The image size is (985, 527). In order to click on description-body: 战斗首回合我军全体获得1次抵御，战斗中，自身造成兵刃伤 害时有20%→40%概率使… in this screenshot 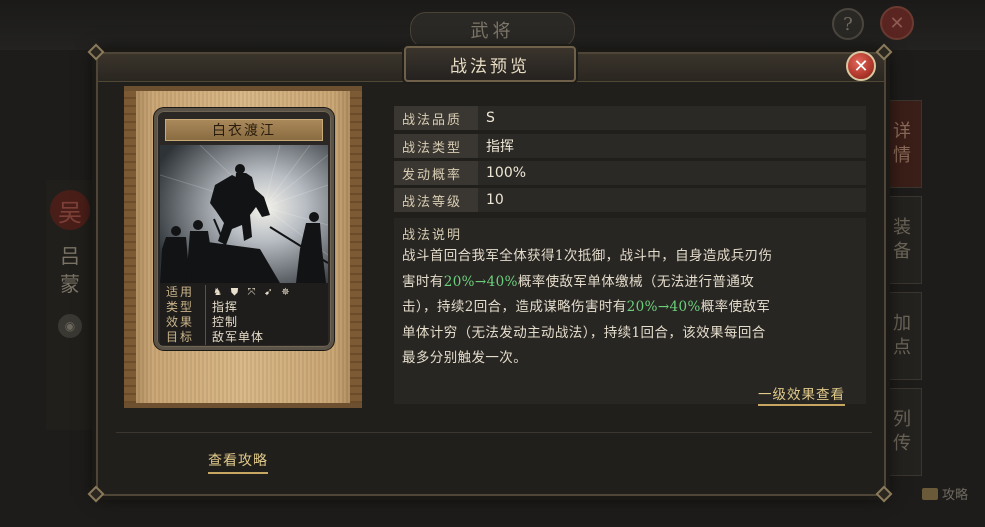, I will do `click(633, 308)`.